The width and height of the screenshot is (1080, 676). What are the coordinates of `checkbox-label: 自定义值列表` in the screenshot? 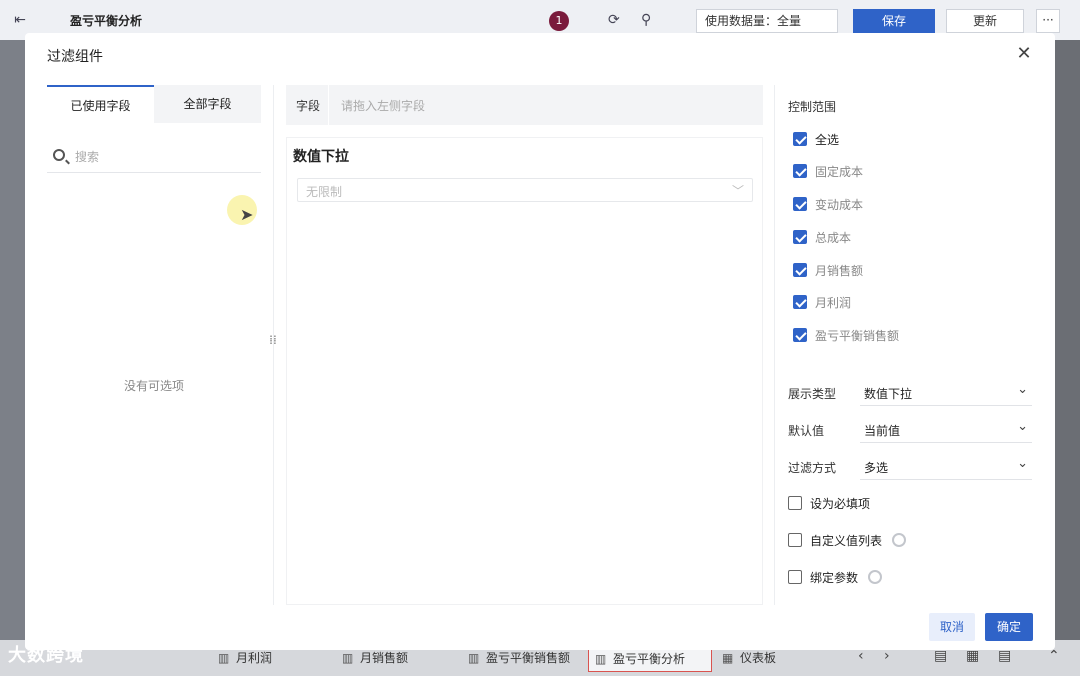 It's located at (846, 540).